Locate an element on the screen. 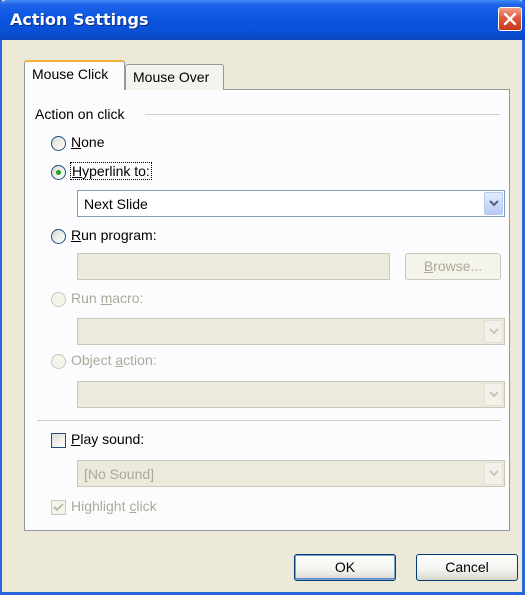  radio-run-program-label: Run program: is located at coordinates (114, 235).